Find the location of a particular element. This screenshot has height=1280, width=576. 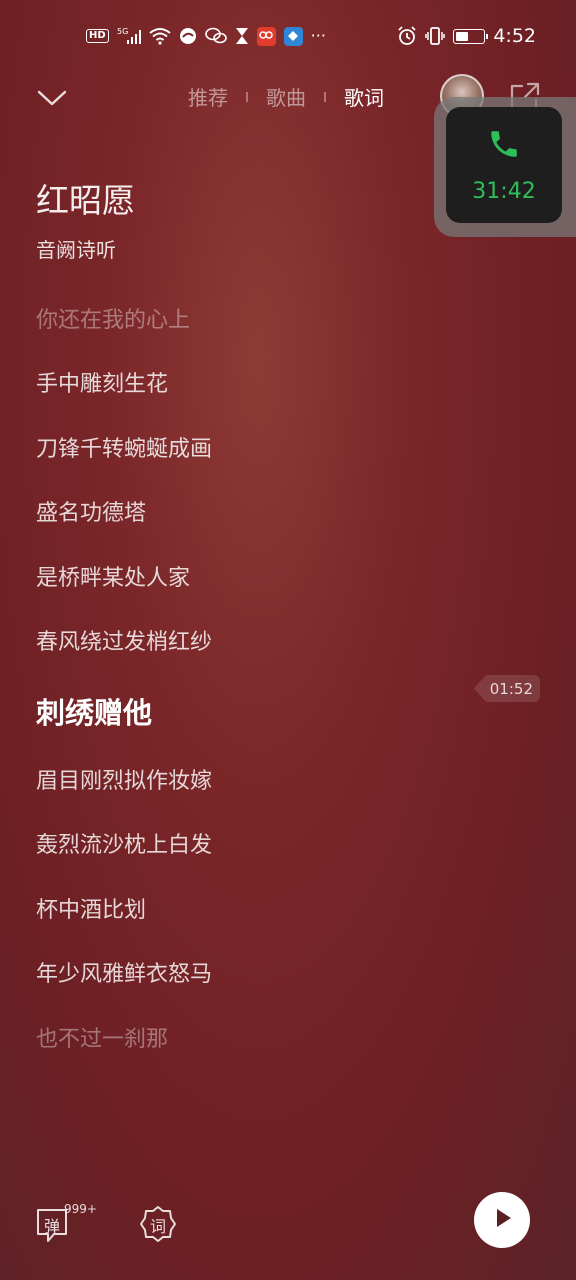

app-red-icon is located at coordinates (266, 36).